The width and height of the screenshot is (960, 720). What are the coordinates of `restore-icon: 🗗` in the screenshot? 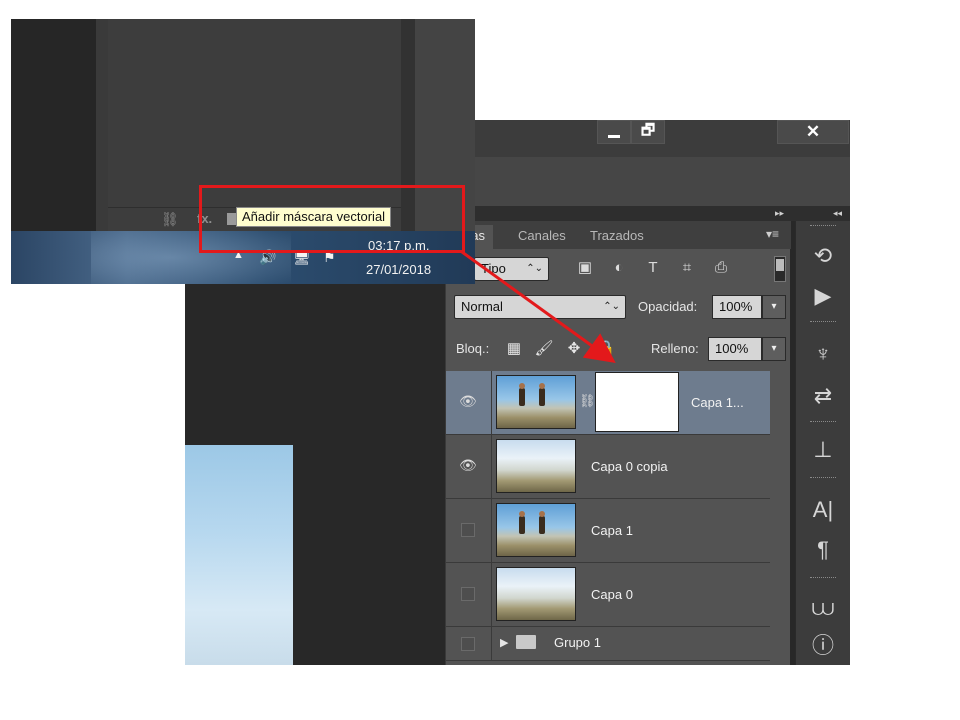 It's located at (648, 130).